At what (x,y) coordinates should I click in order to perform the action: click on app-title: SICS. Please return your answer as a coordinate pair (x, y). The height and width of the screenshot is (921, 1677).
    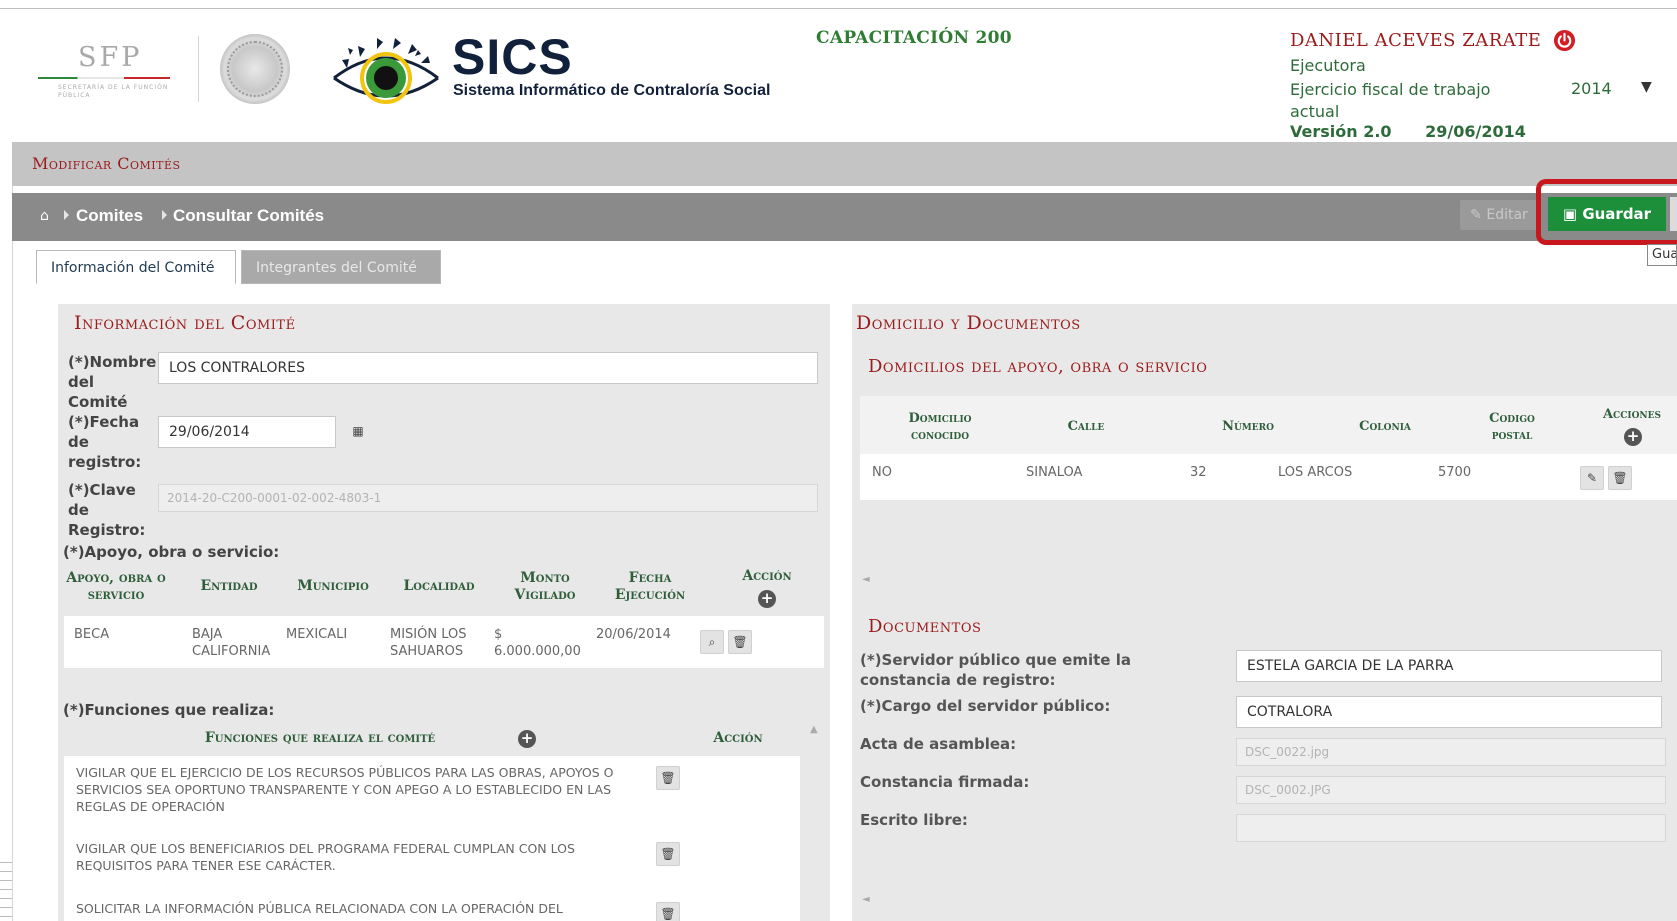
    Looking at the image, I should click on (512, 57).